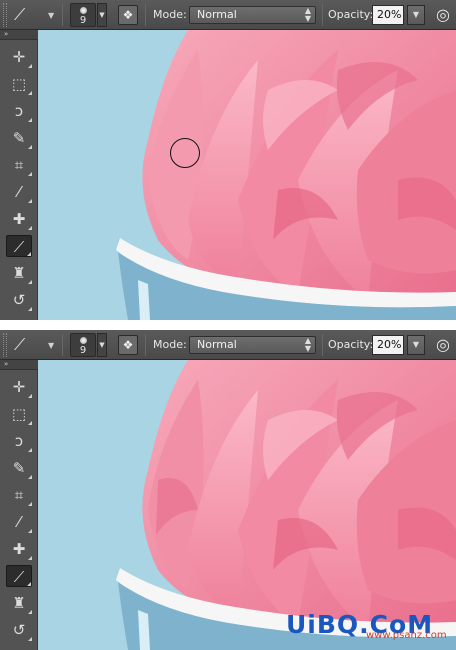  What do you see at coordinates (406, 635) in the screenshot?
I see `watermark-url: www.psahz.com` at bounding box center [406, 635].